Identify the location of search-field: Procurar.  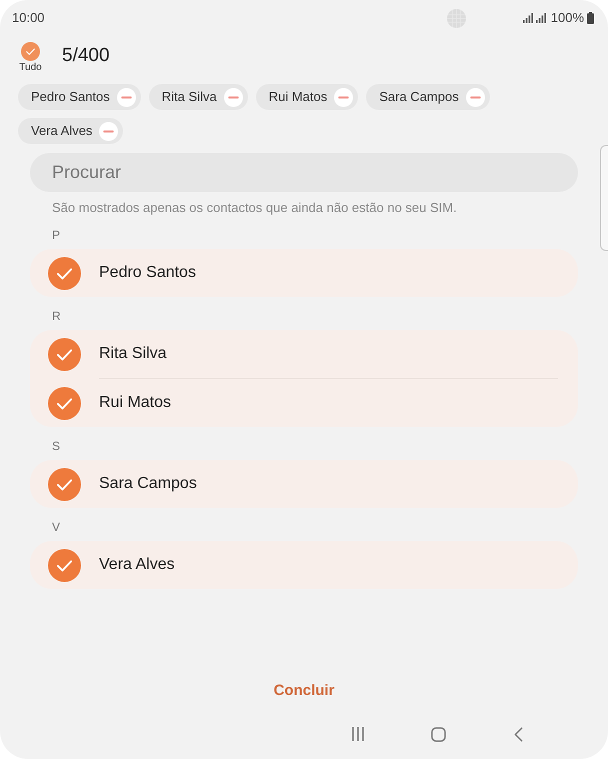
(304, 172).